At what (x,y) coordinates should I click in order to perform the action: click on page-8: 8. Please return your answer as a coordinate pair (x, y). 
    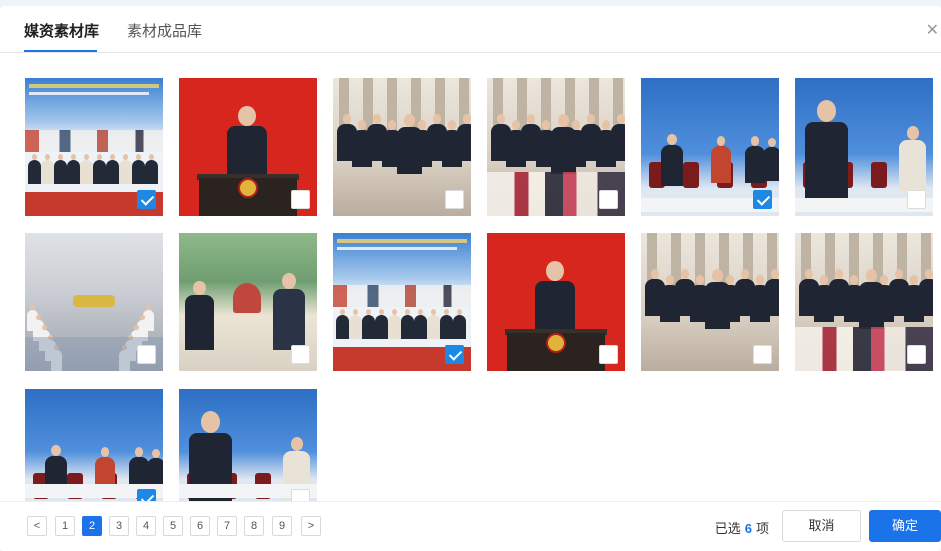
    Looking at the image, I should click on (254, 526).